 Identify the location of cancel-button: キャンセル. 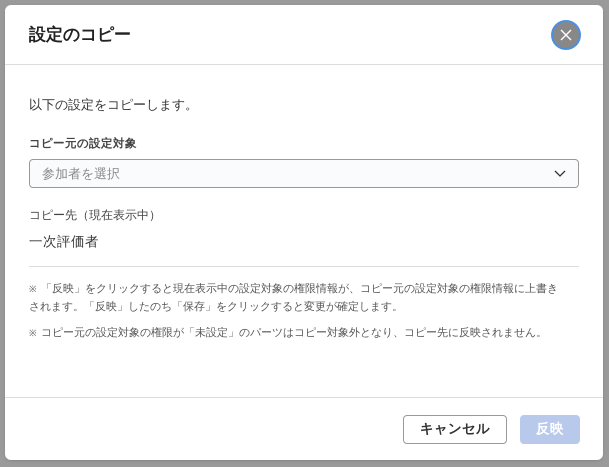
(455, 429).